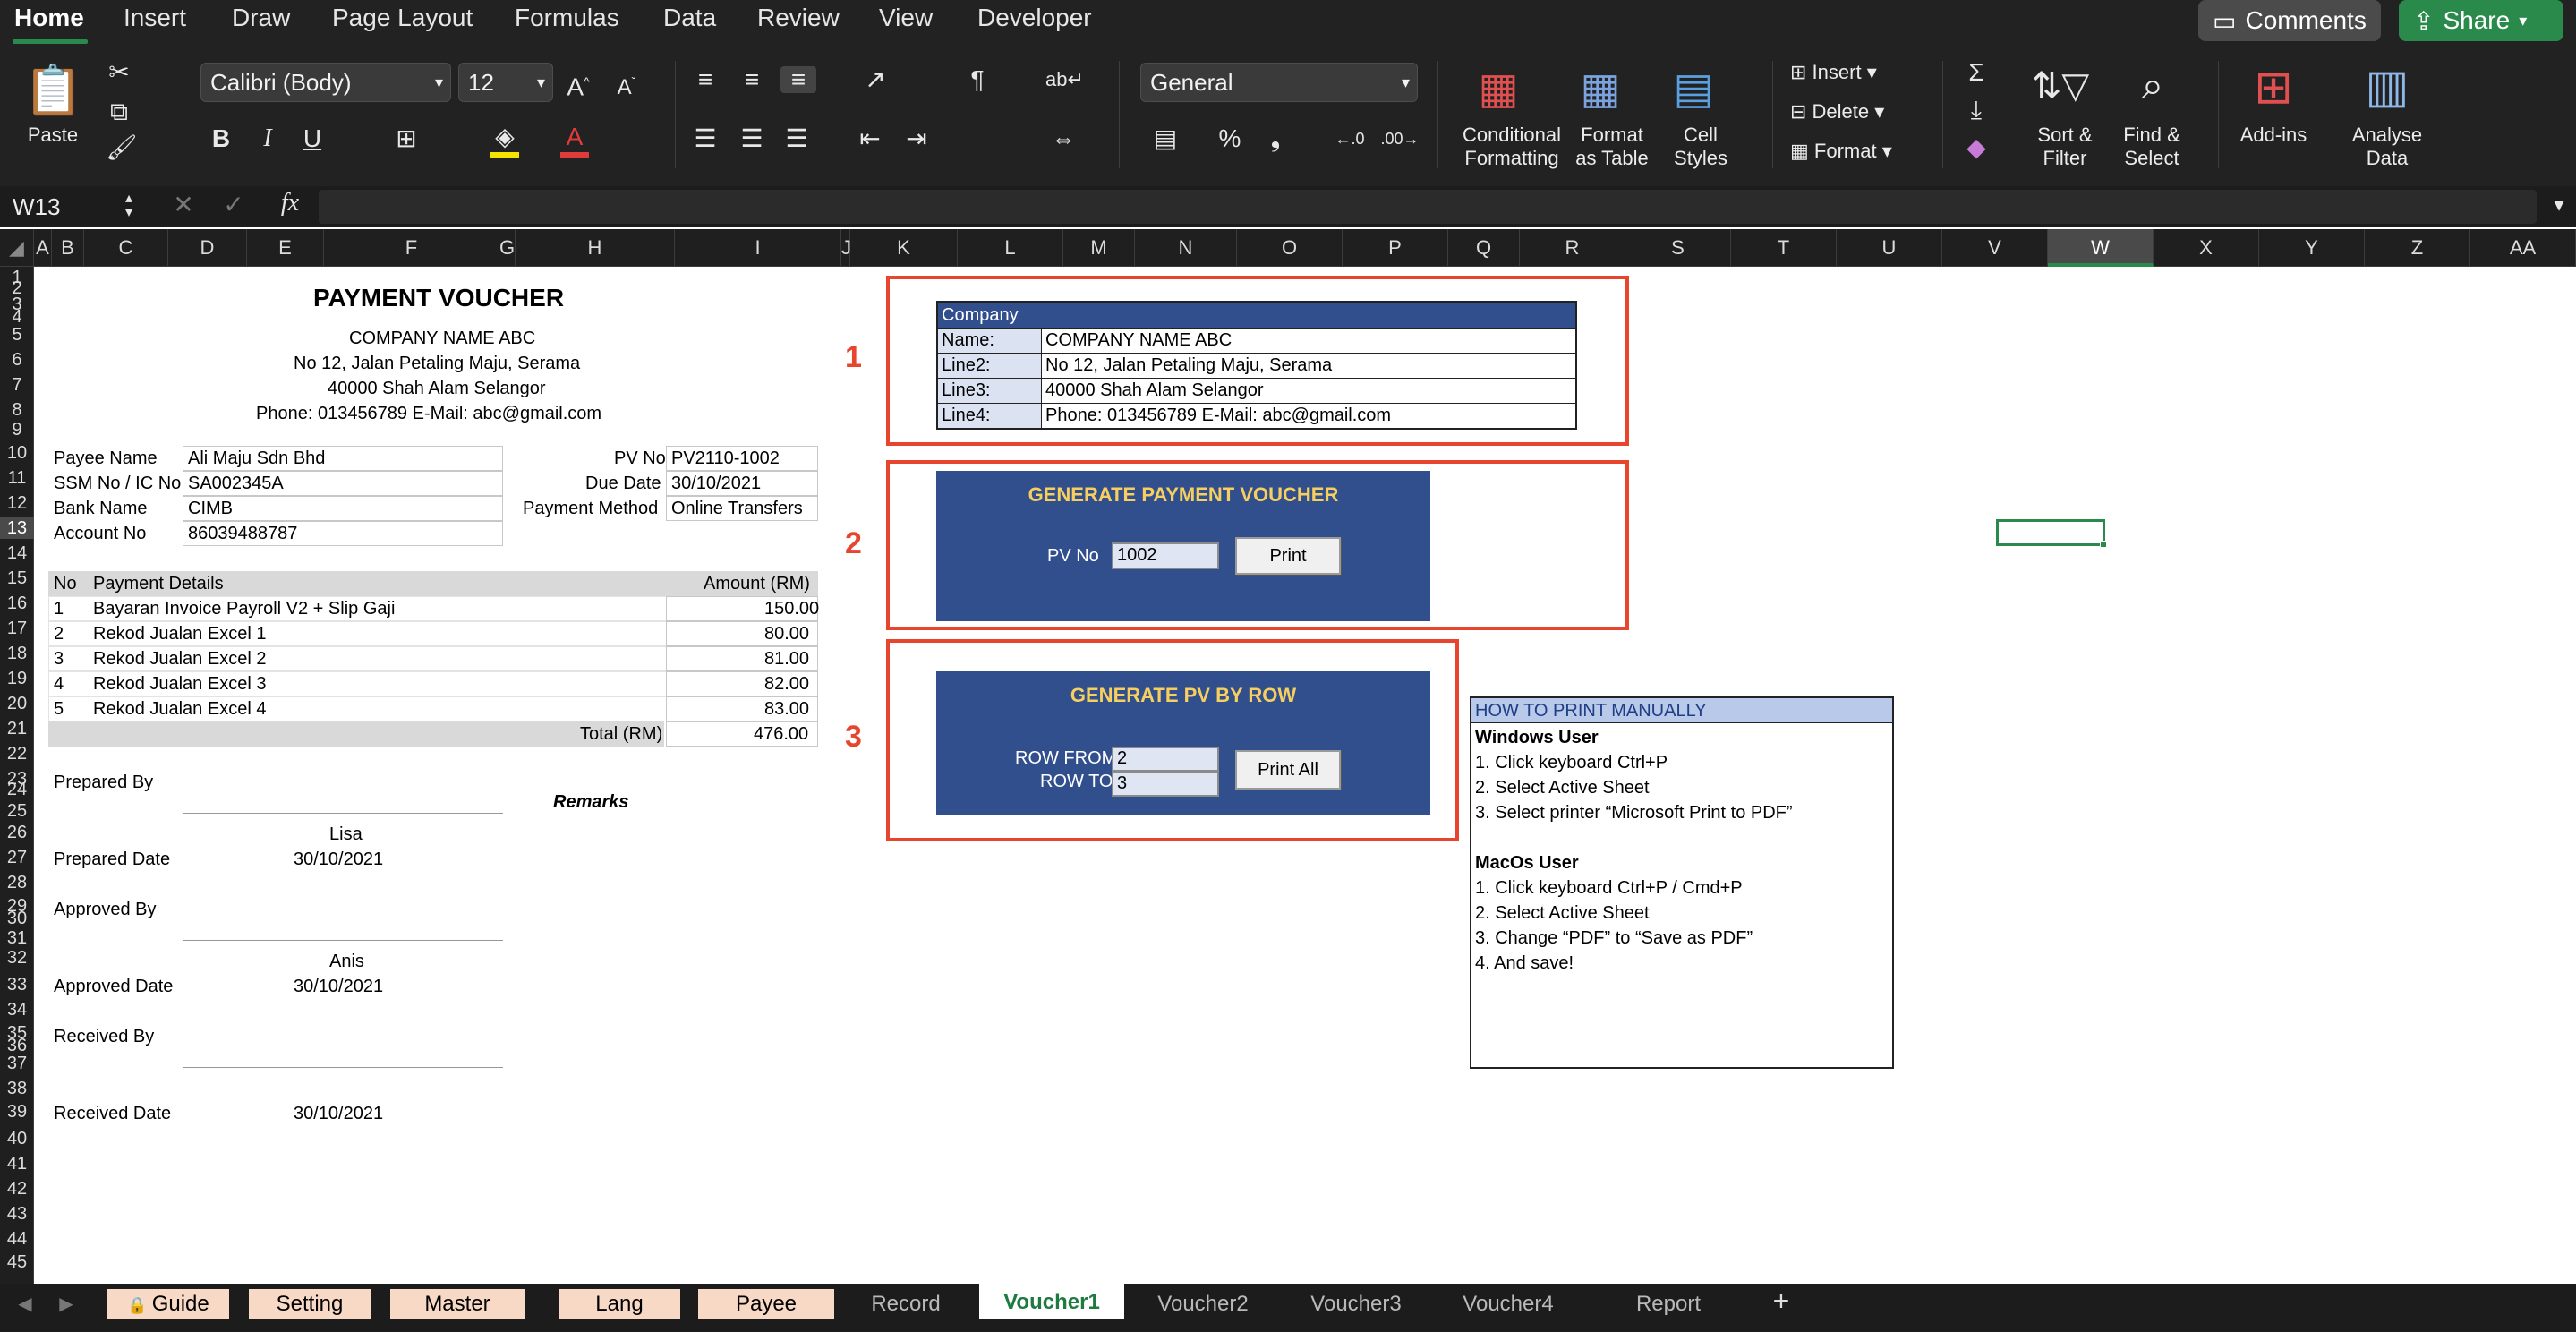 The image size is (2576, 1332). I want to click on row-header-9: 9, so click(17, 429).